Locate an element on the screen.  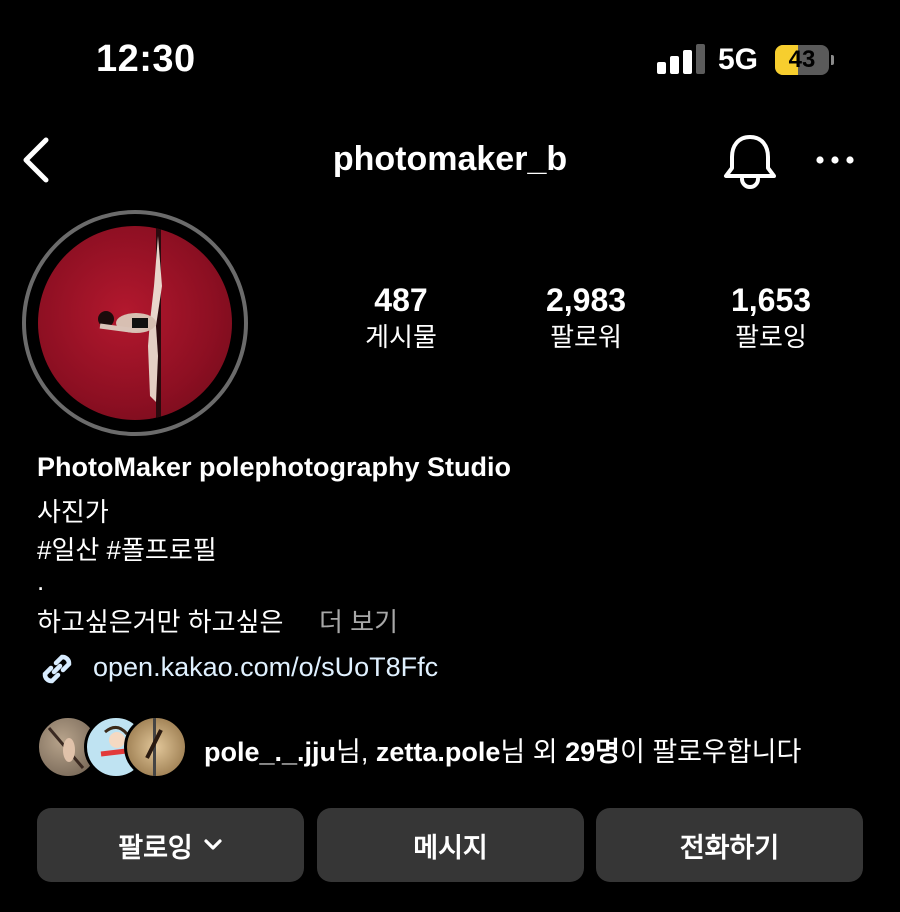
bio-hashtags: #일산 #폴프로필 is located at coordinates (127, 548).